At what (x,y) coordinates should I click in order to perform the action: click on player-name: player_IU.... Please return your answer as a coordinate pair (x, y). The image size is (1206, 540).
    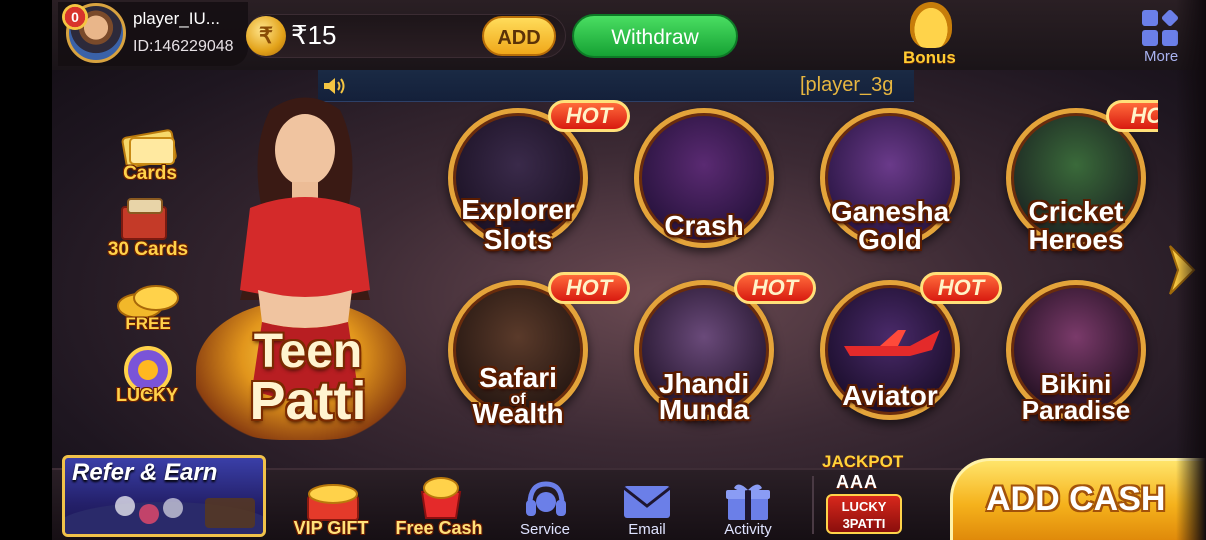
    Looking at the image, I should click on (176, 18).